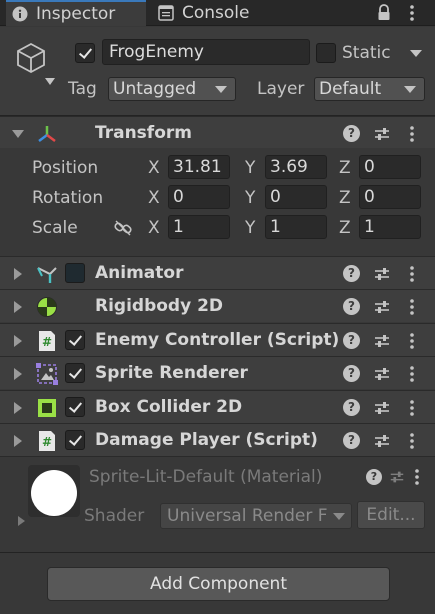  Describe the element at coordinates (68, 198) in the screenshot. I see `rotation-label: Rotation` at that location.